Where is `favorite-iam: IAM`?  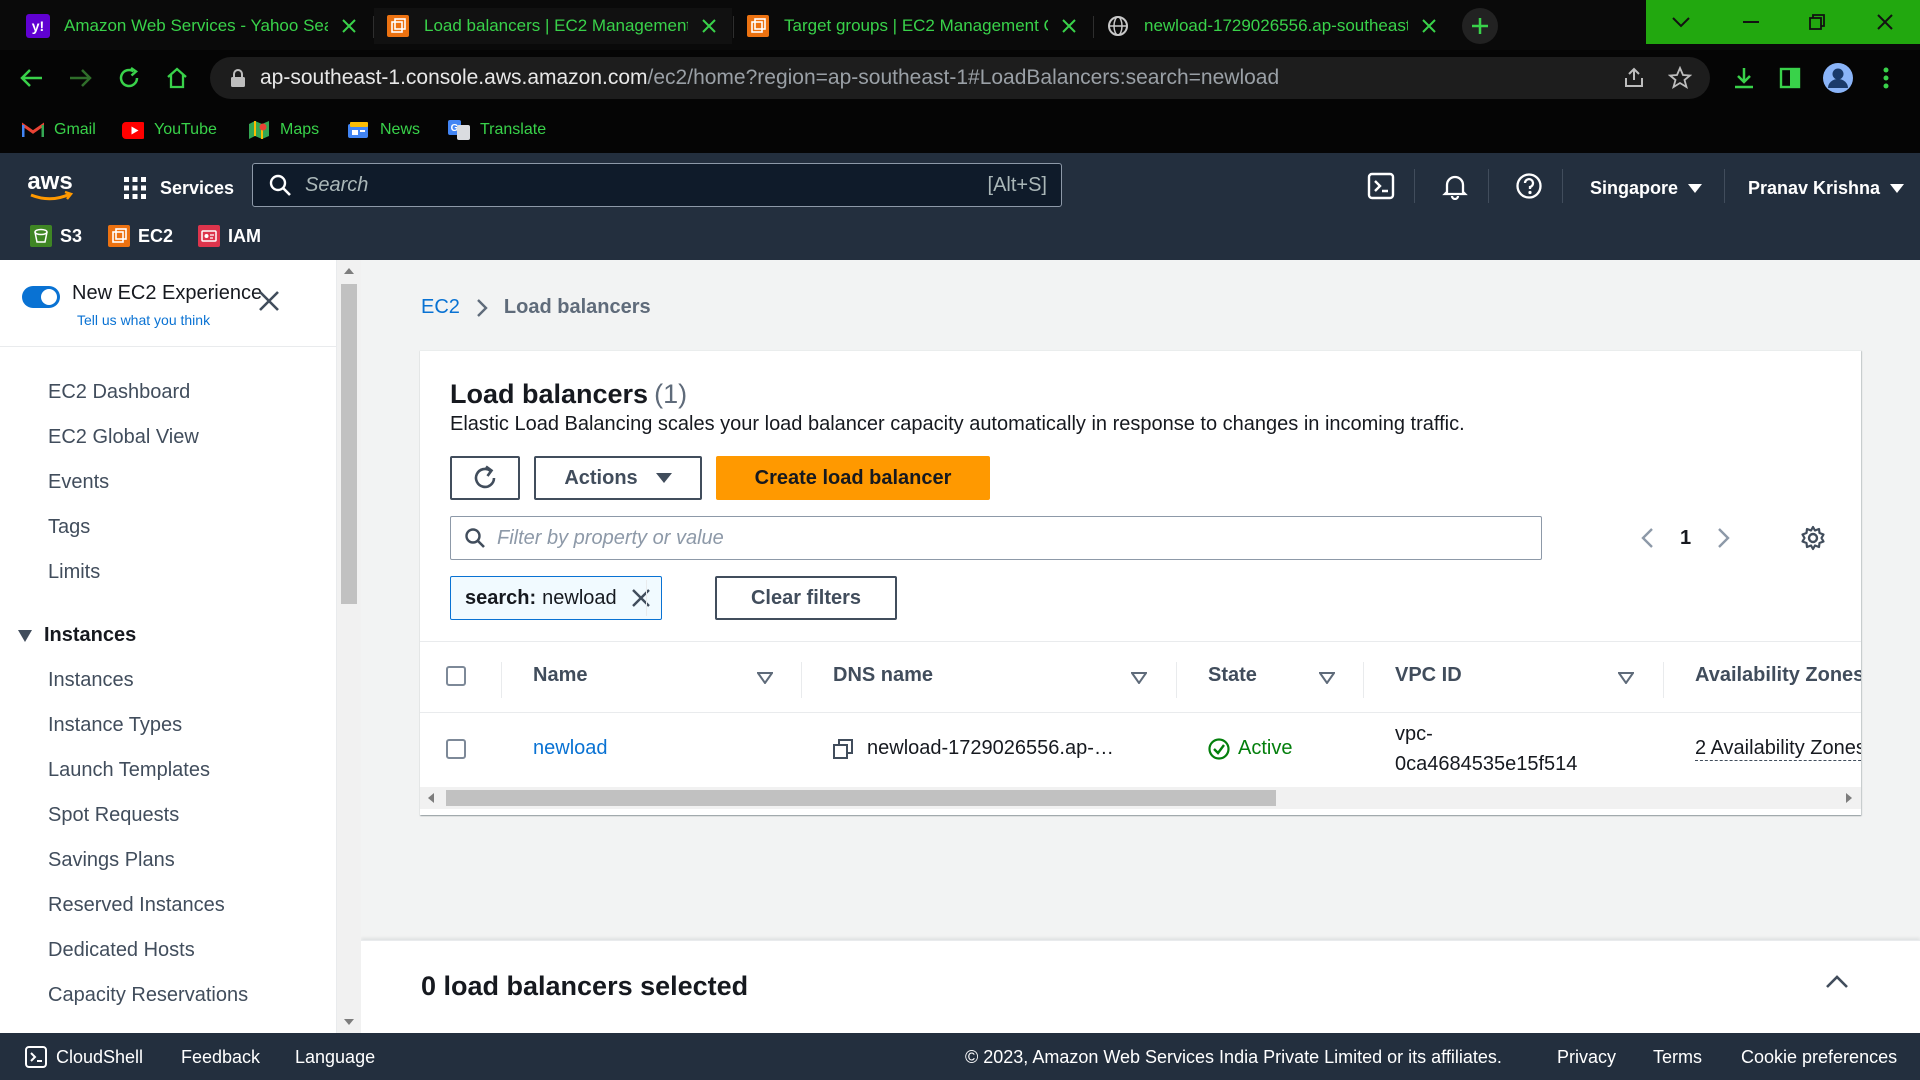
favorite-iam: IAM is located at coordinates (229, 236).